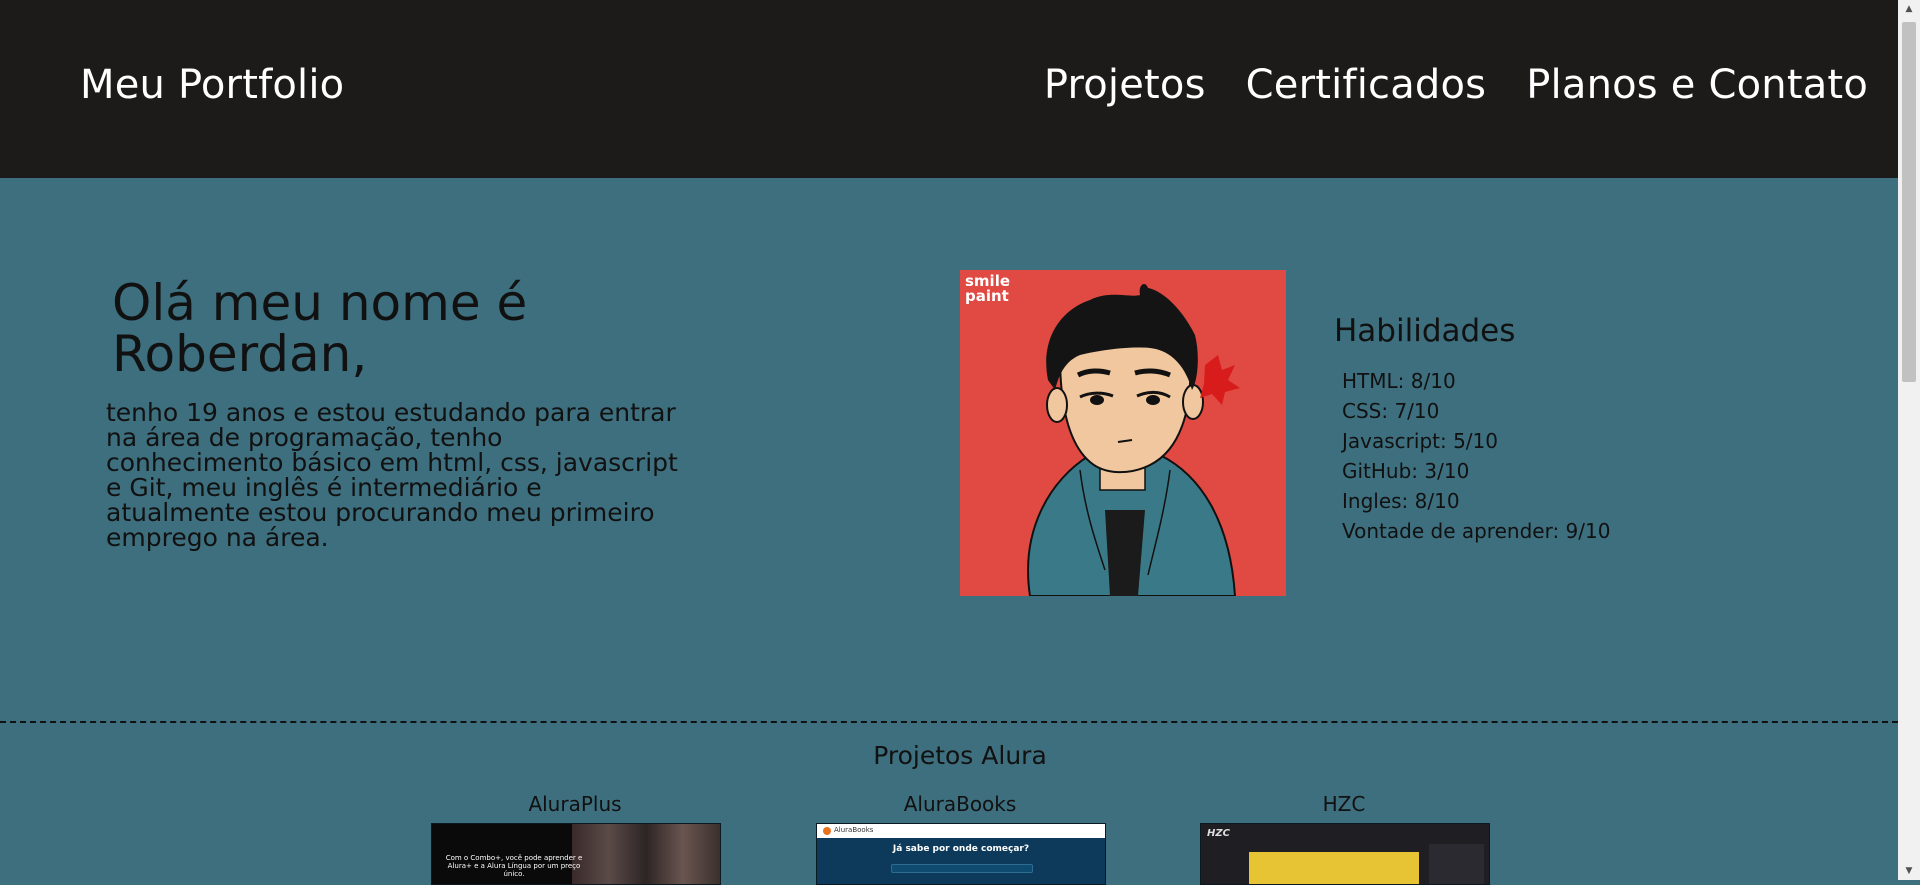 The height and width of the screenshot is (885, 1920). What do you see at coordinates (987, 296) in the screenshot?
I see `avatar-badge-line2: paint` at bounding box center [987, 296].